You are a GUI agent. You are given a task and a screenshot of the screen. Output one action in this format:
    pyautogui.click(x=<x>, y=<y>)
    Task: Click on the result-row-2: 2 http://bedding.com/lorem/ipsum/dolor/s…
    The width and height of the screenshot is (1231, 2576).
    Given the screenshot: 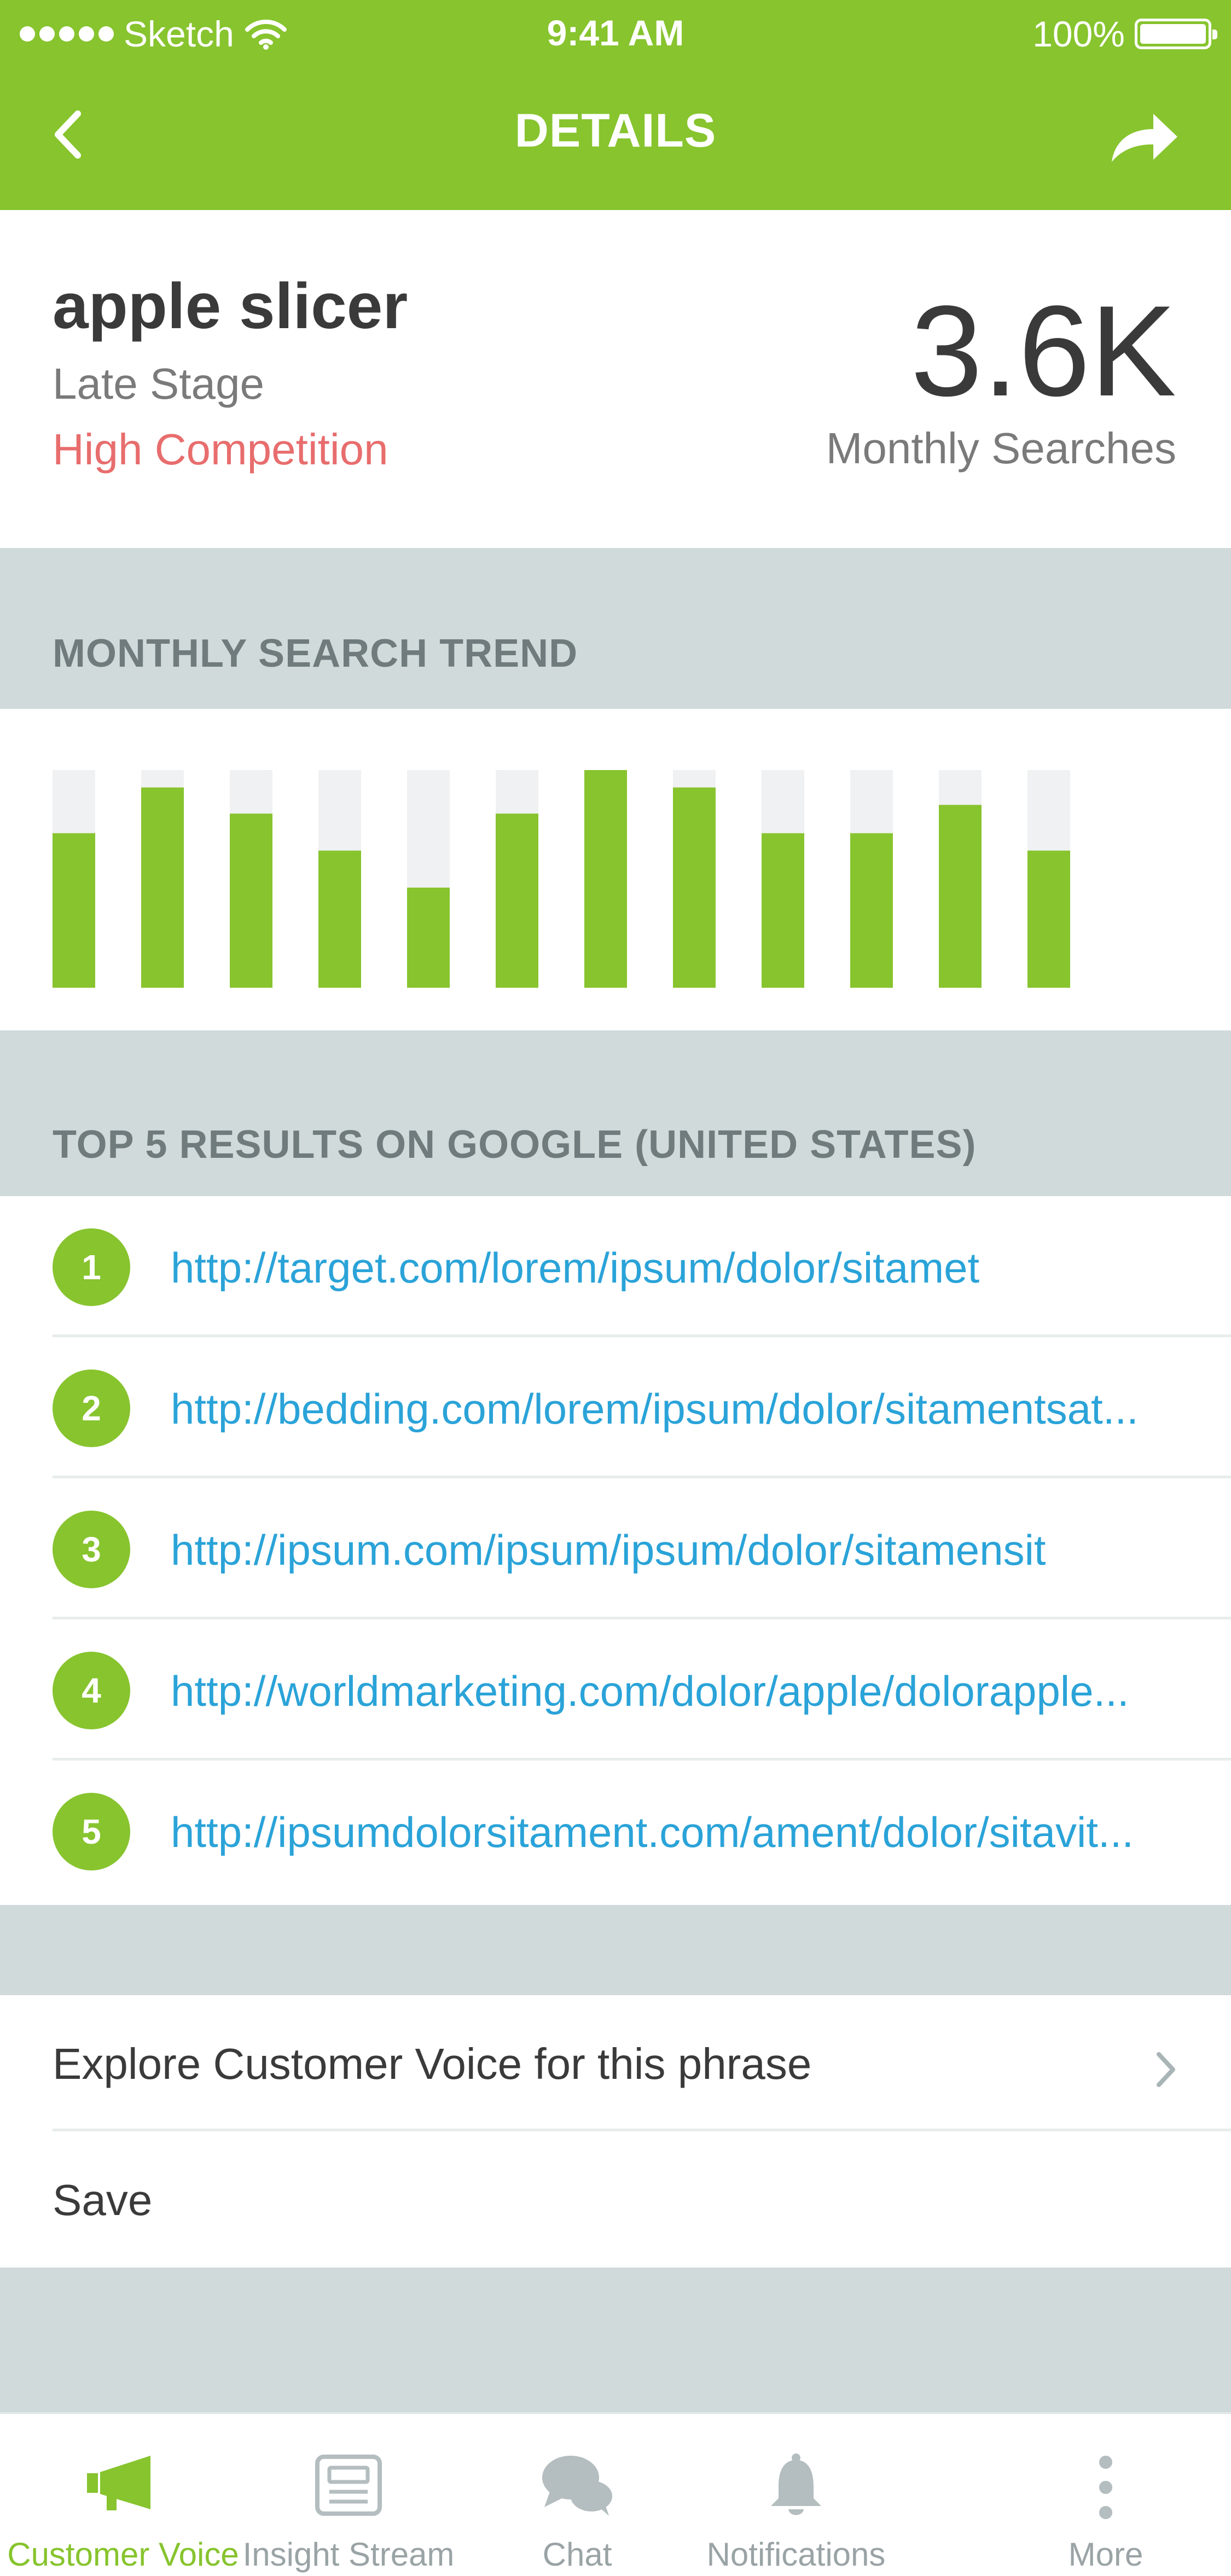 What is the action you would take?
    pyautogui.click(x=615, y=1407)
    